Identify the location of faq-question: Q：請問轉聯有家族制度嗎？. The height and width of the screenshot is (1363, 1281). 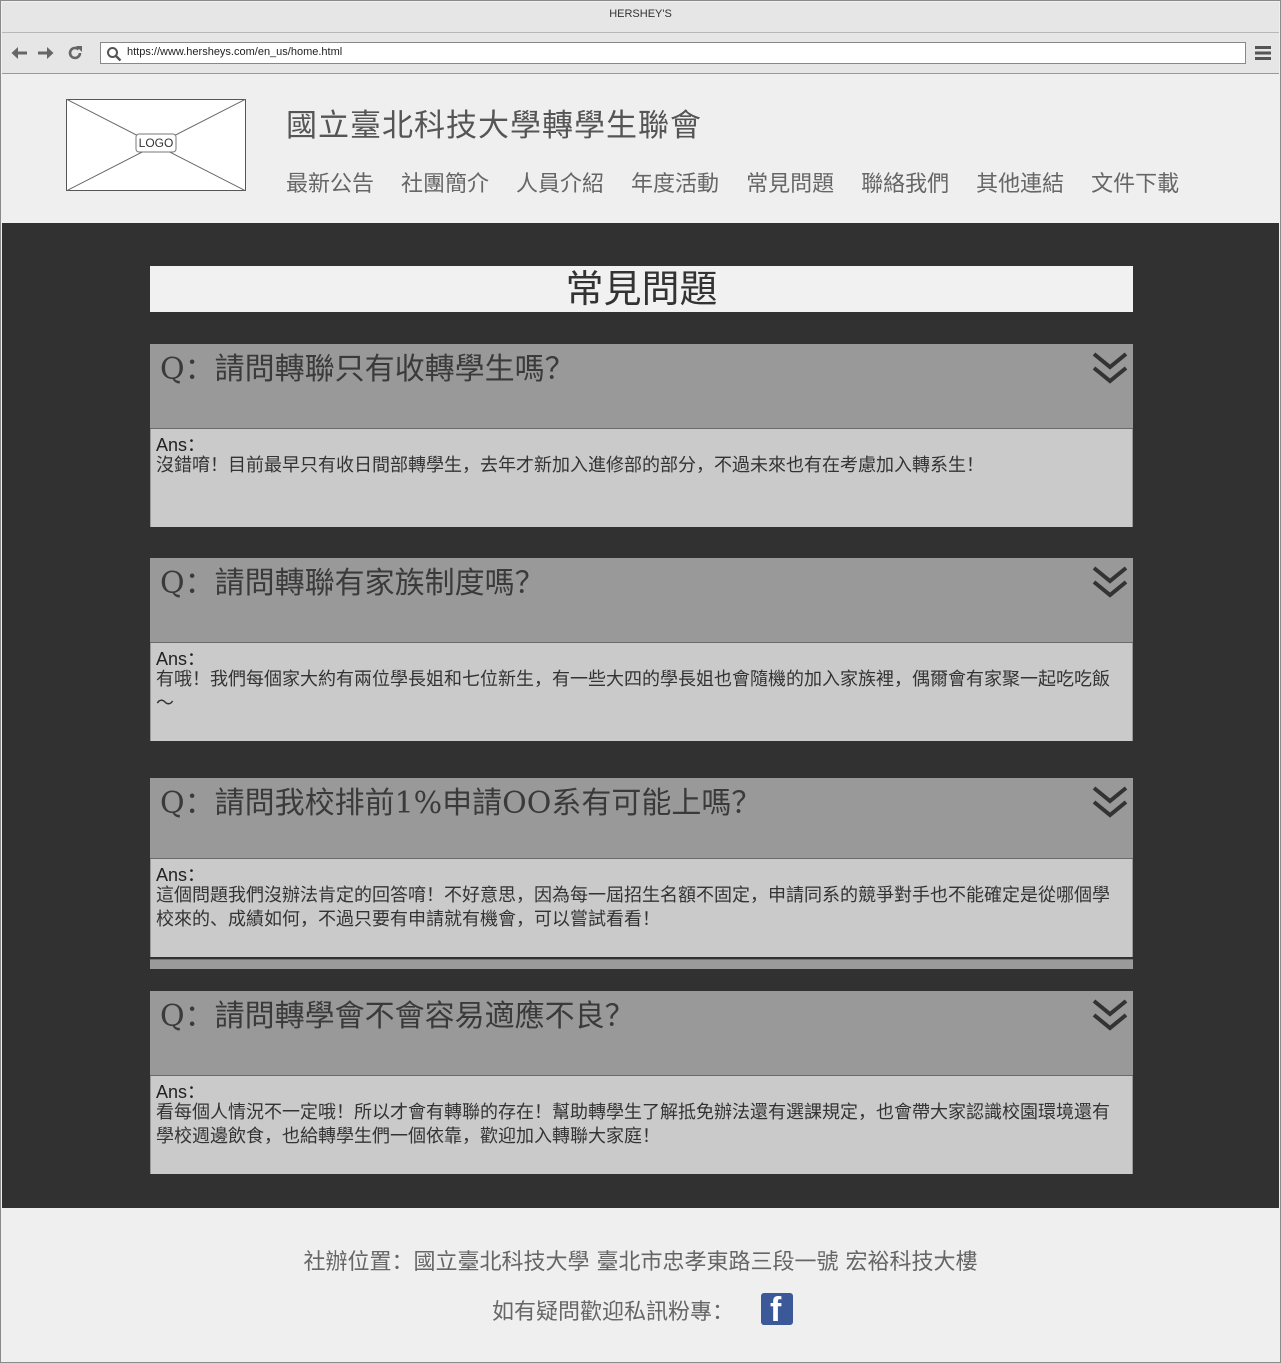
(352, 583).